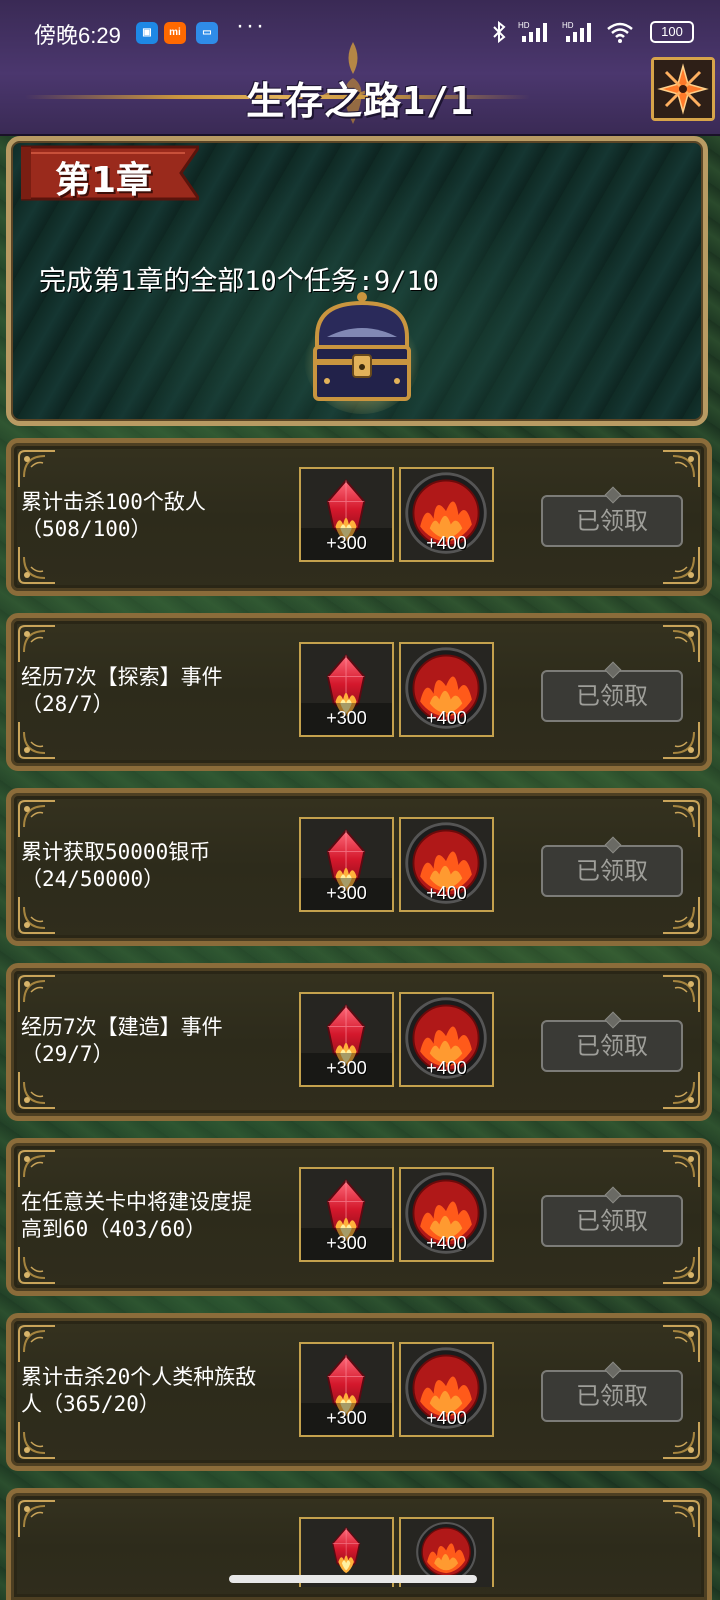  Describe the element at coordinates (122, 1040) in the screenshot. I see `task-description: 经历7次【建造】事件 （29/7）` at that location.